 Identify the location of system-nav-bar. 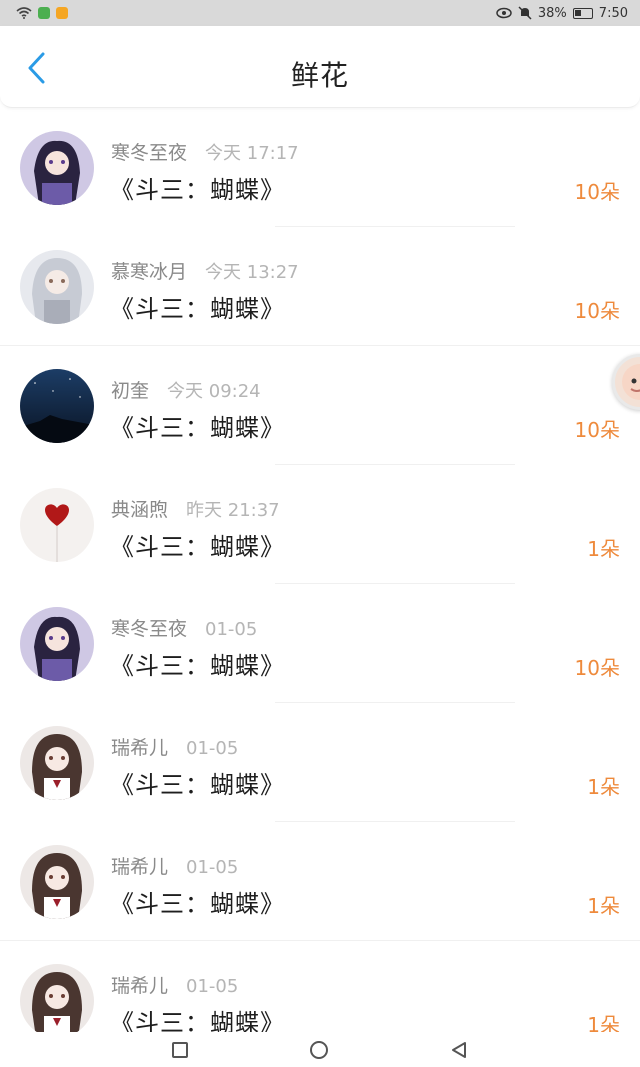
(320, 1049).